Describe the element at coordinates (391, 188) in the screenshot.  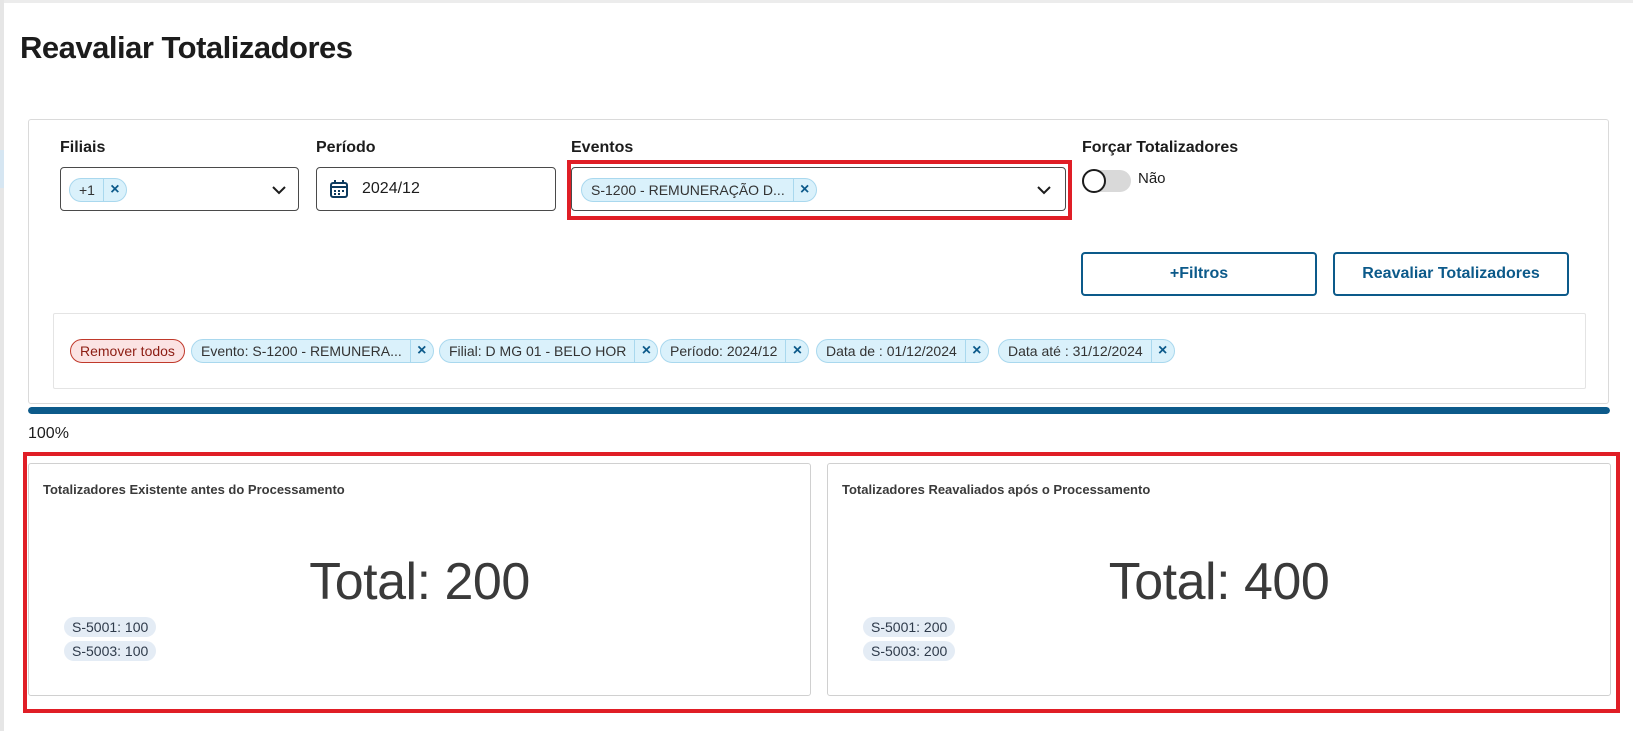
I see `periodo-value: 2024/12` at that location.